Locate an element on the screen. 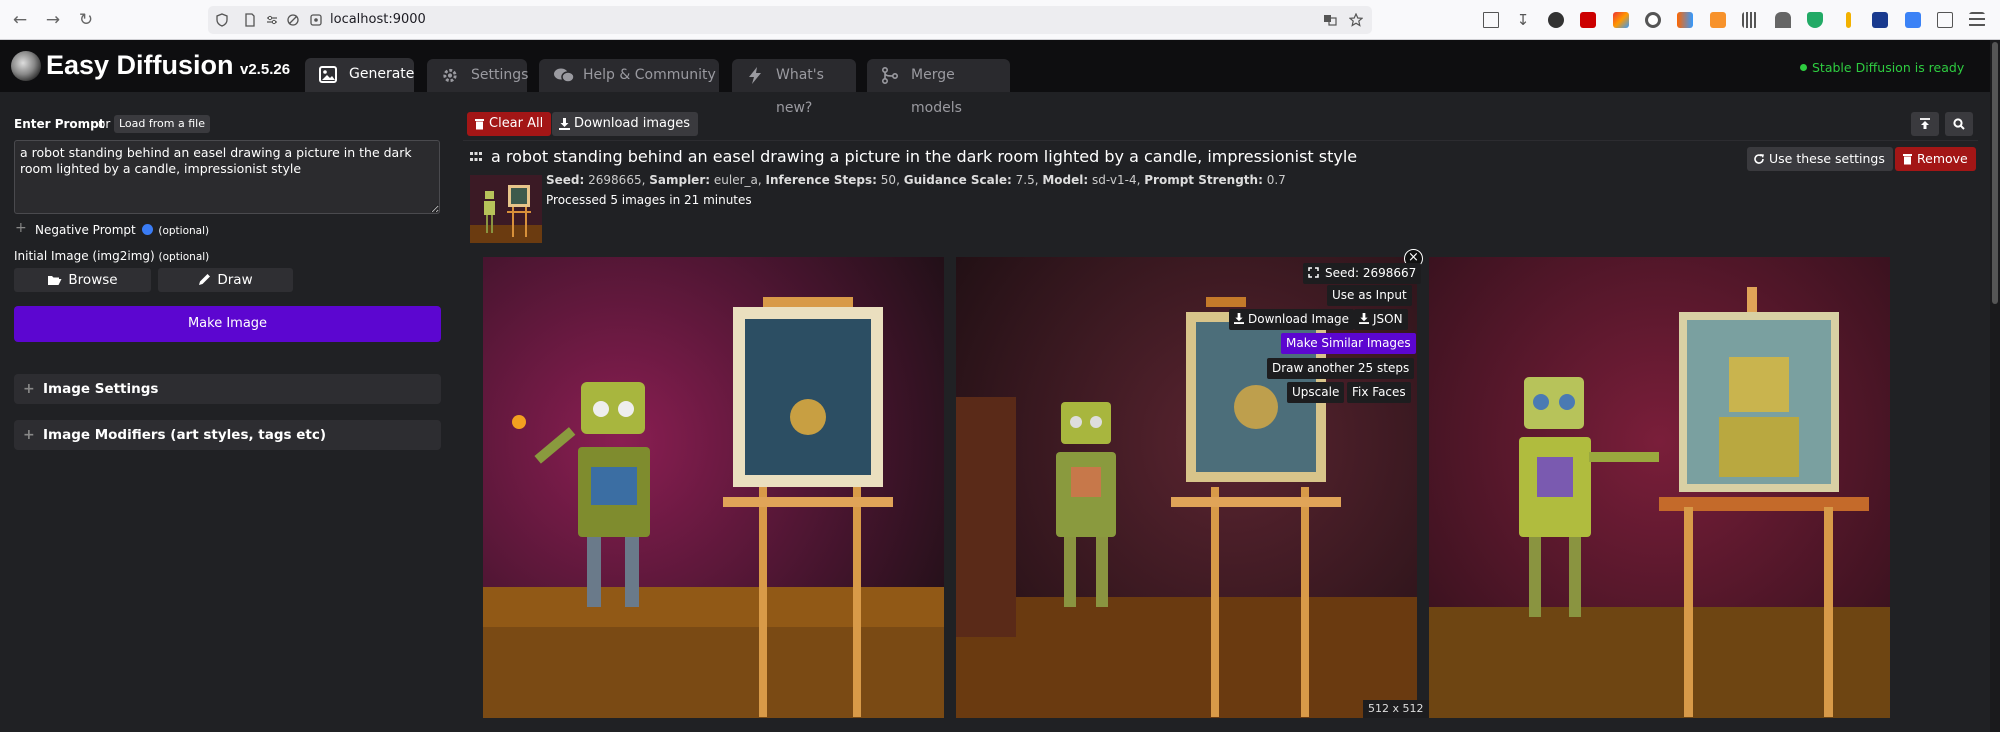  model-value: sd-v1-4, is located at coordinates (1116, 180).